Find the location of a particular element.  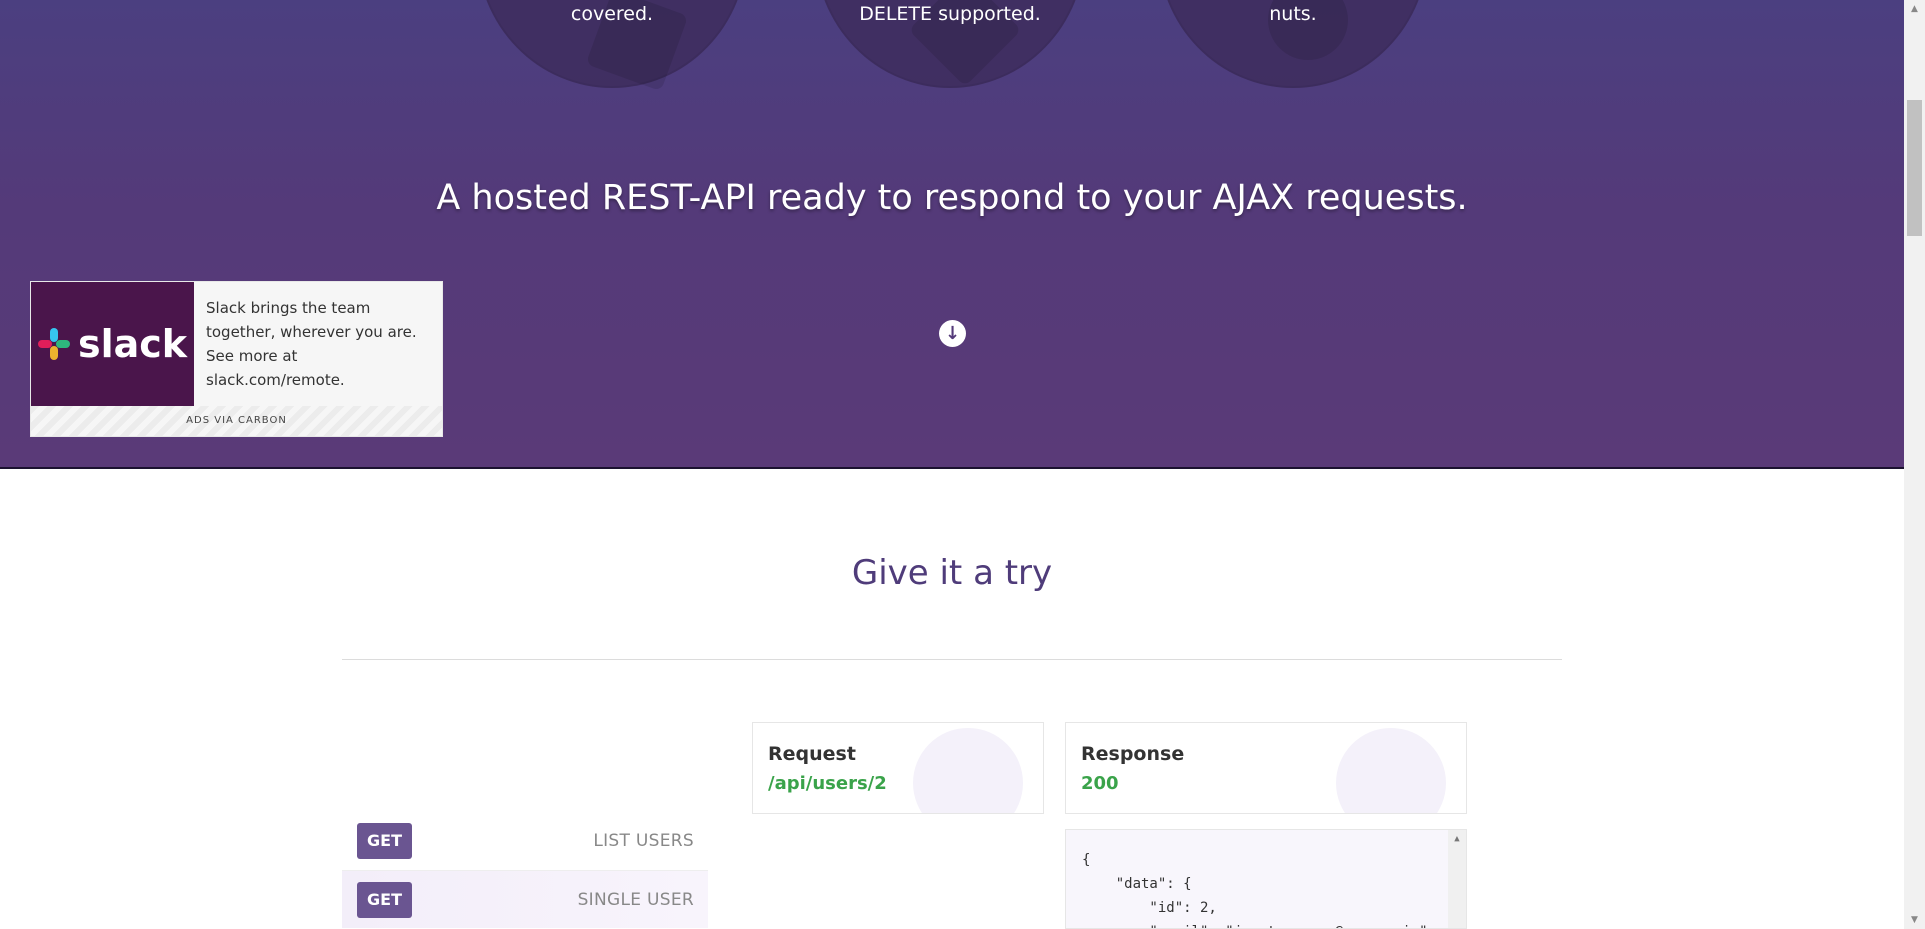

page-scrollbar: ▲ ▼ is located at coordinates (1914, 464).